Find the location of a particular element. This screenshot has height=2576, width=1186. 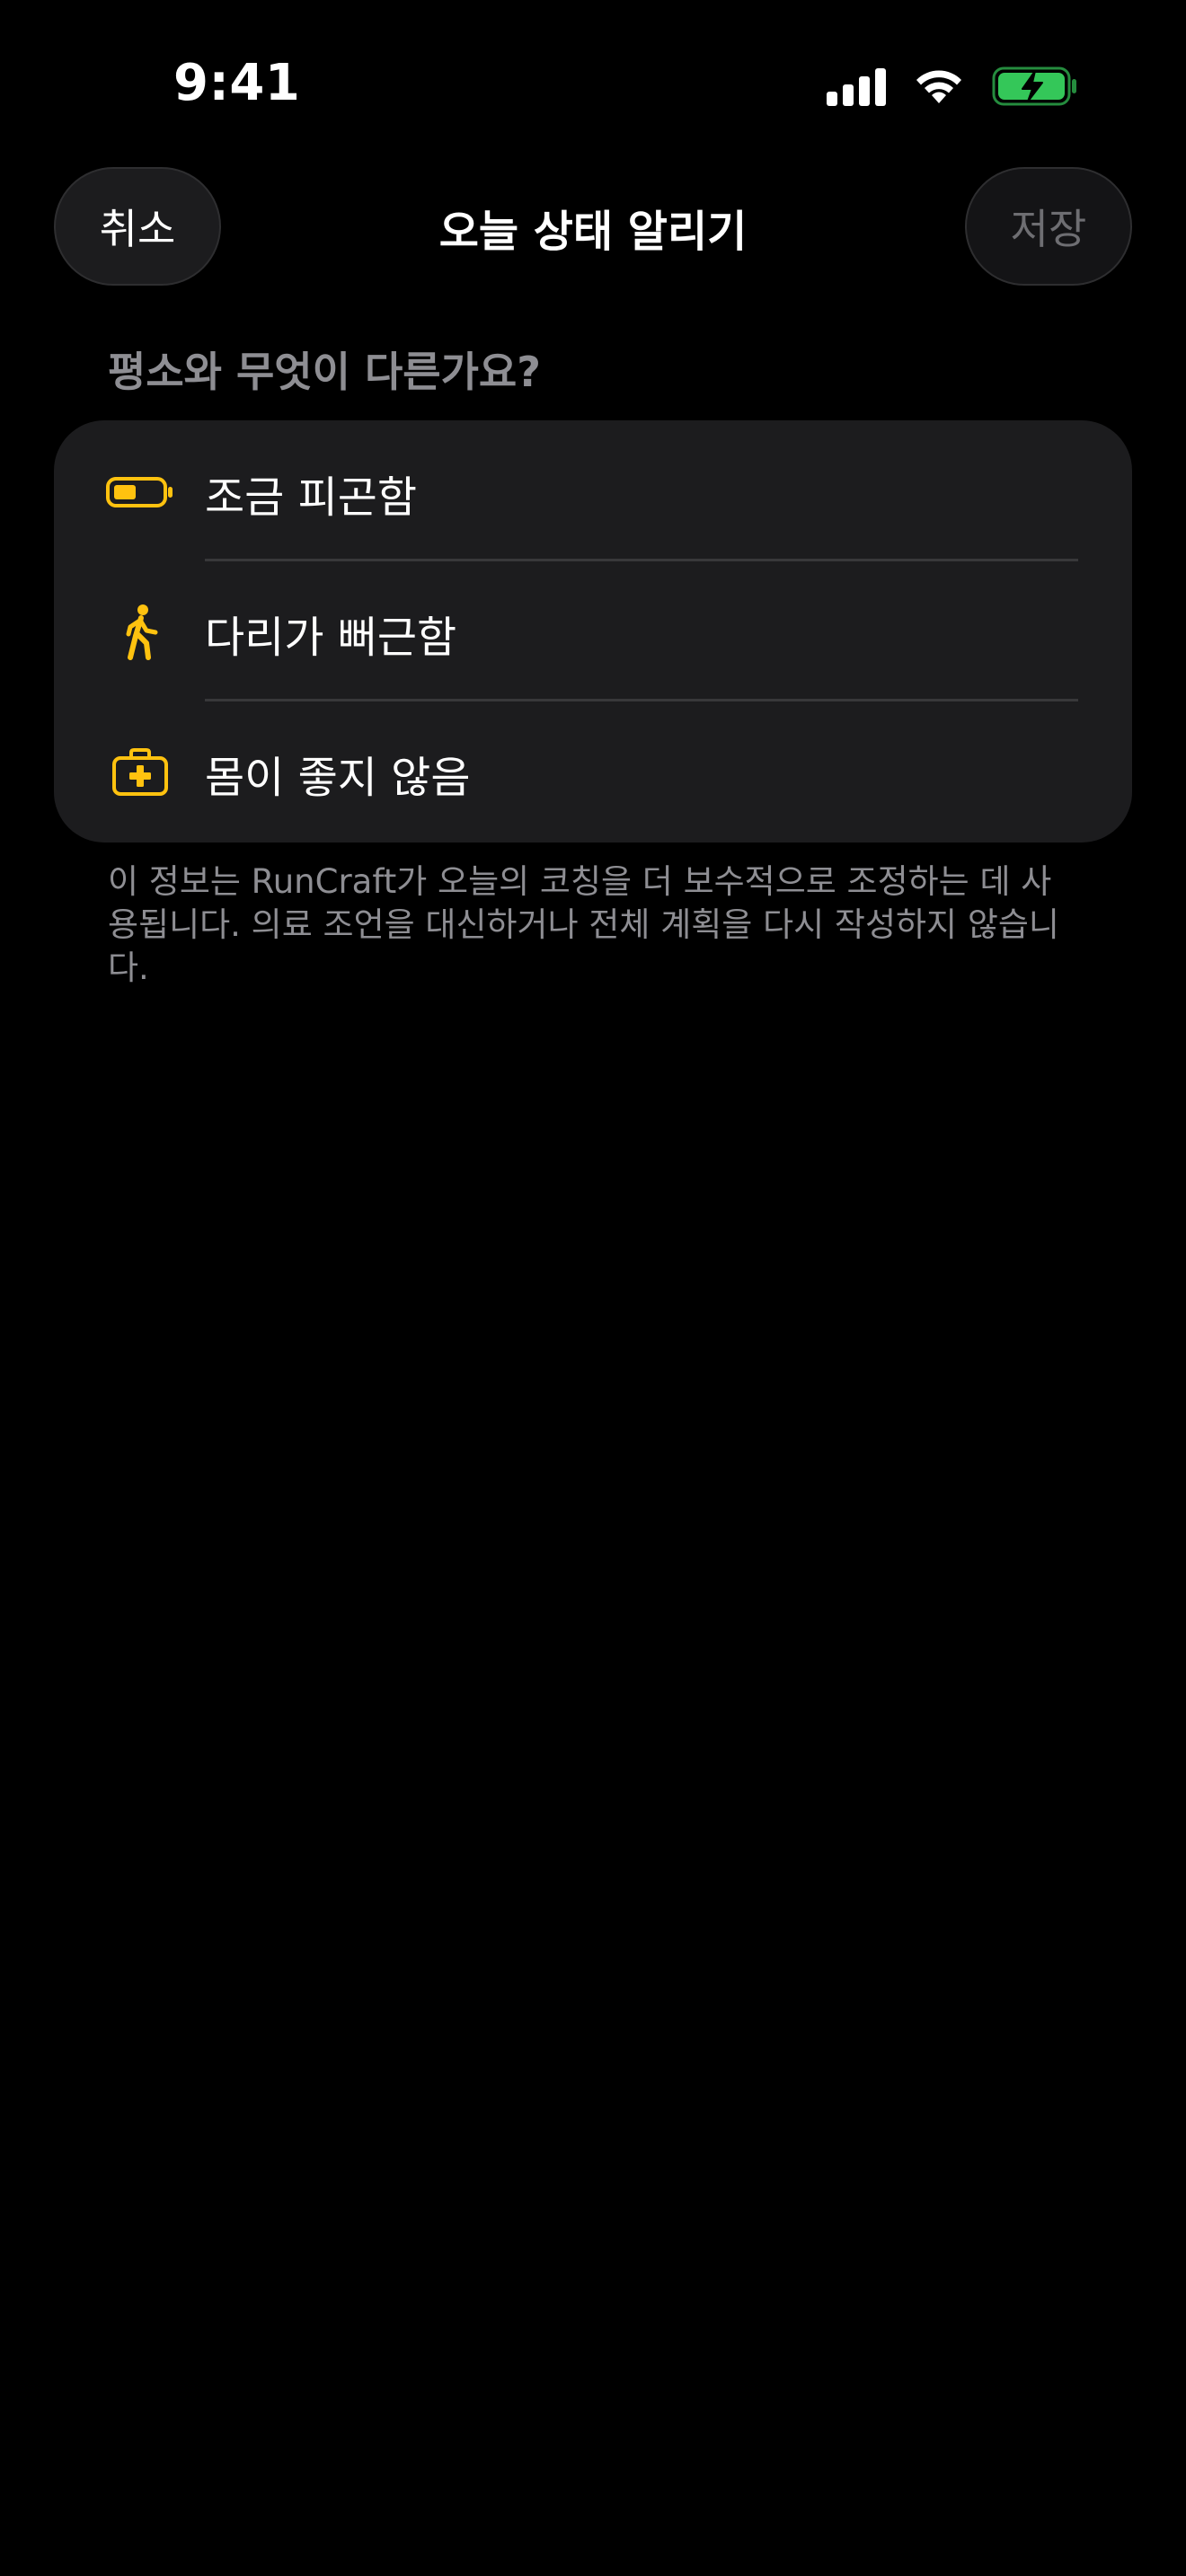

home-indicator is located at coordinates (593, 2528).